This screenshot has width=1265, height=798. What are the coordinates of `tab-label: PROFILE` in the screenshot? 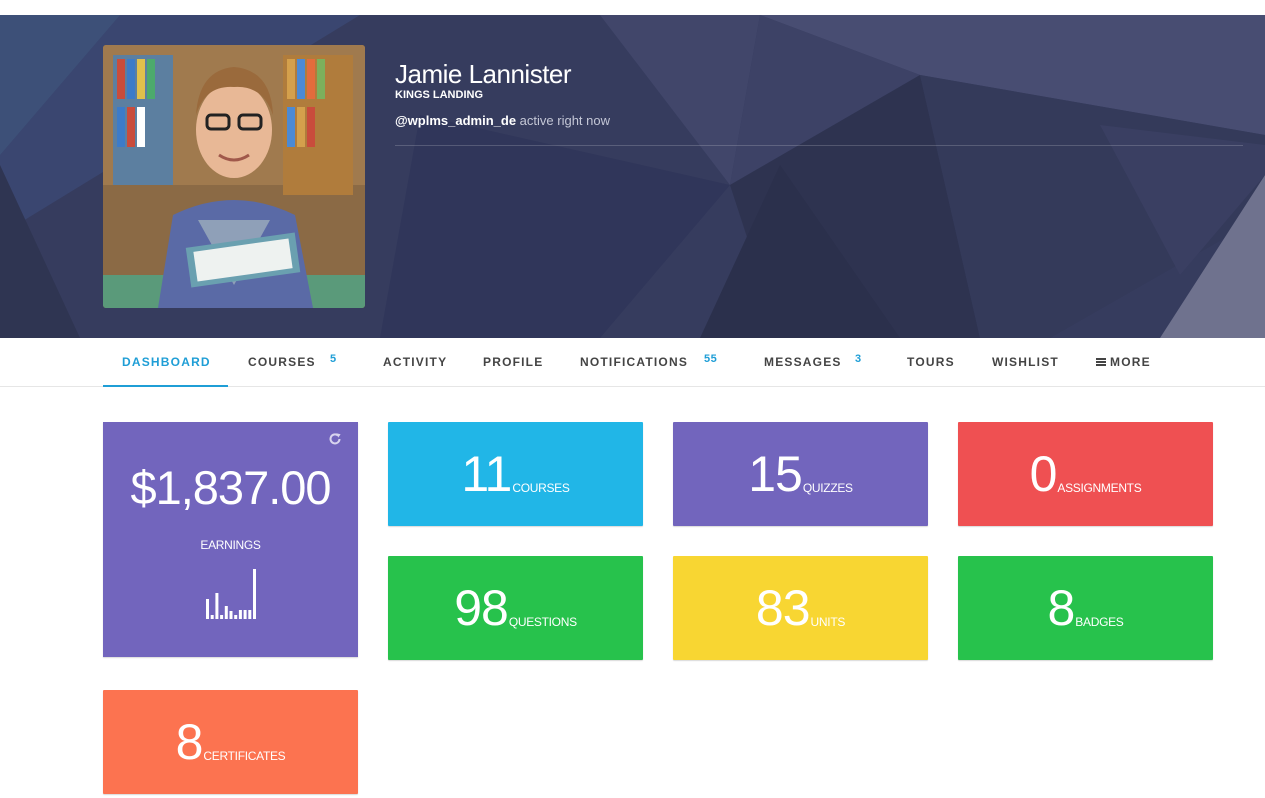 It's located at (513, 362).